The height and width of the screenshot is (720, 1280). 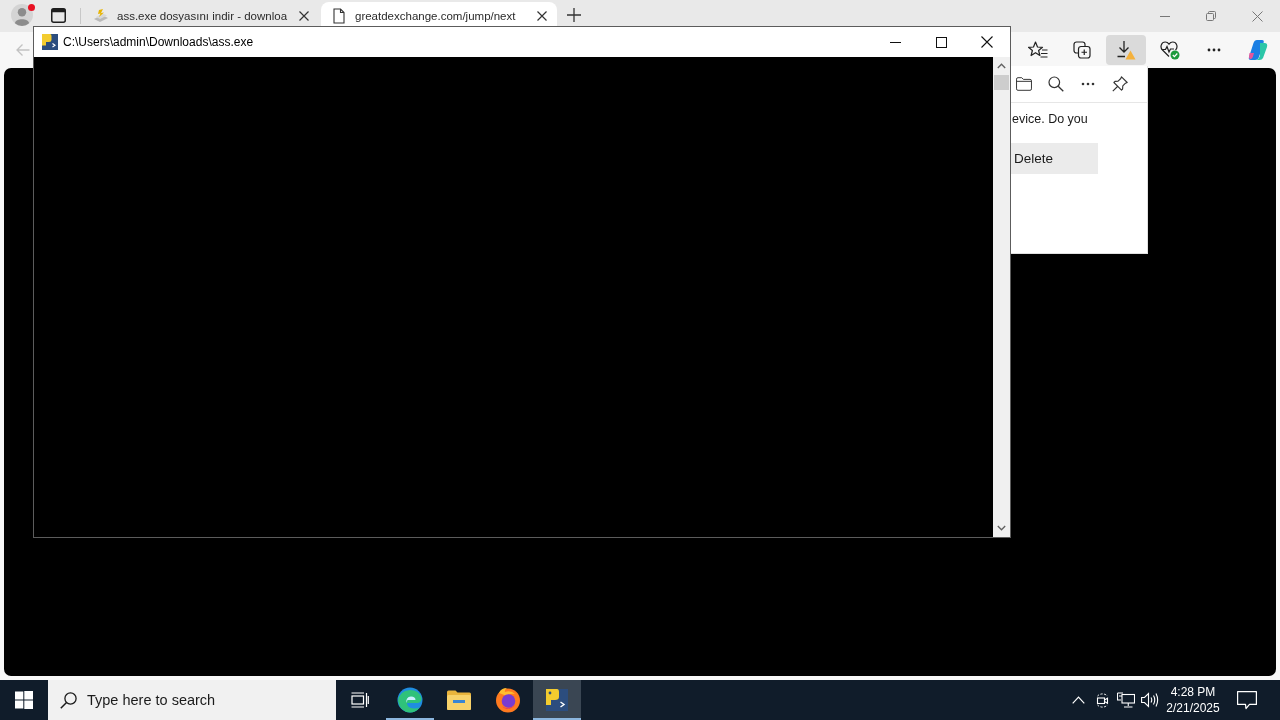 What do you see at coordinates (339, 16) in the screenshot?
I see `page-icon` at bounding box center [339, 16].